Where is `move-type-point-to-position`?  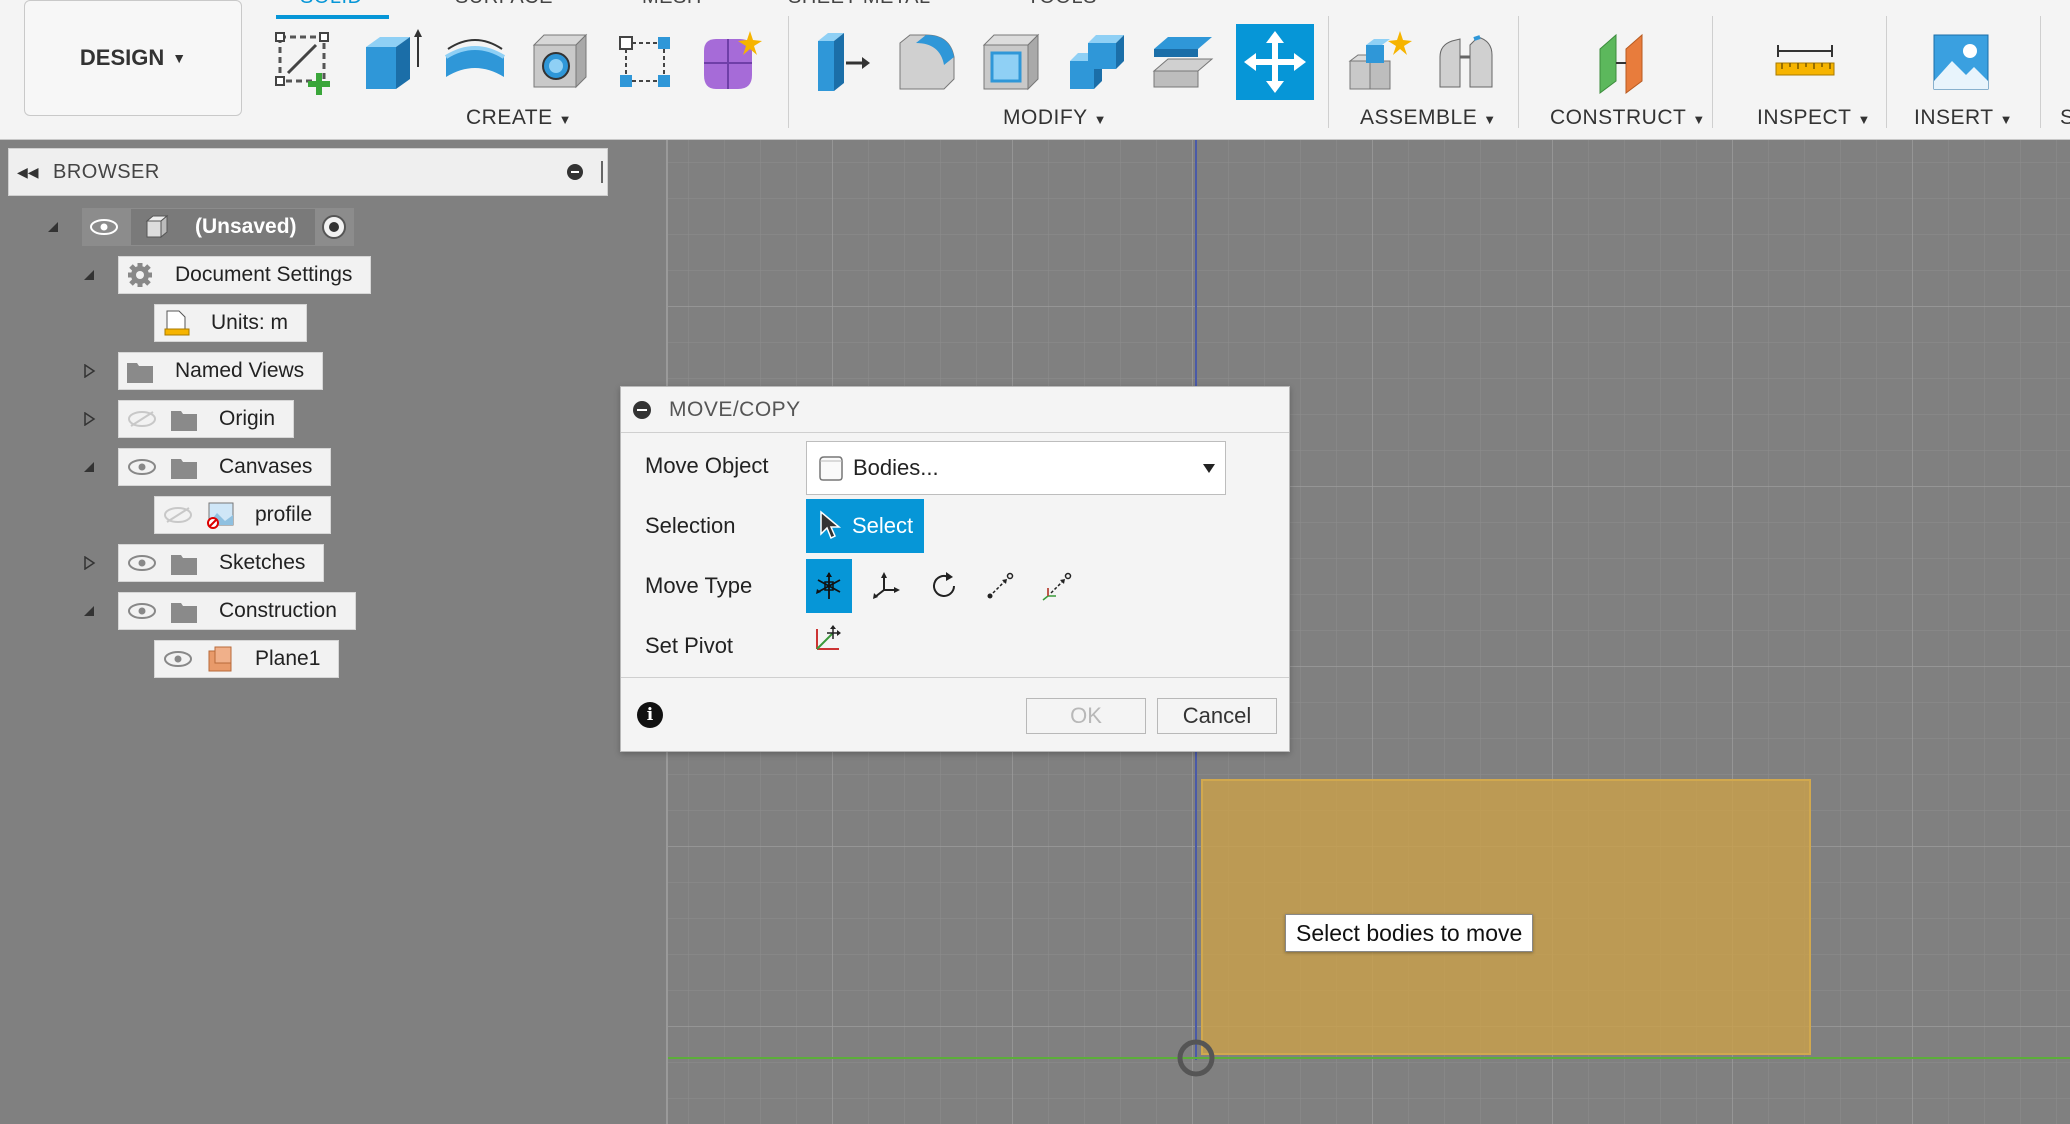
move-type-point-to-position is located at coordinates (1058, 586).